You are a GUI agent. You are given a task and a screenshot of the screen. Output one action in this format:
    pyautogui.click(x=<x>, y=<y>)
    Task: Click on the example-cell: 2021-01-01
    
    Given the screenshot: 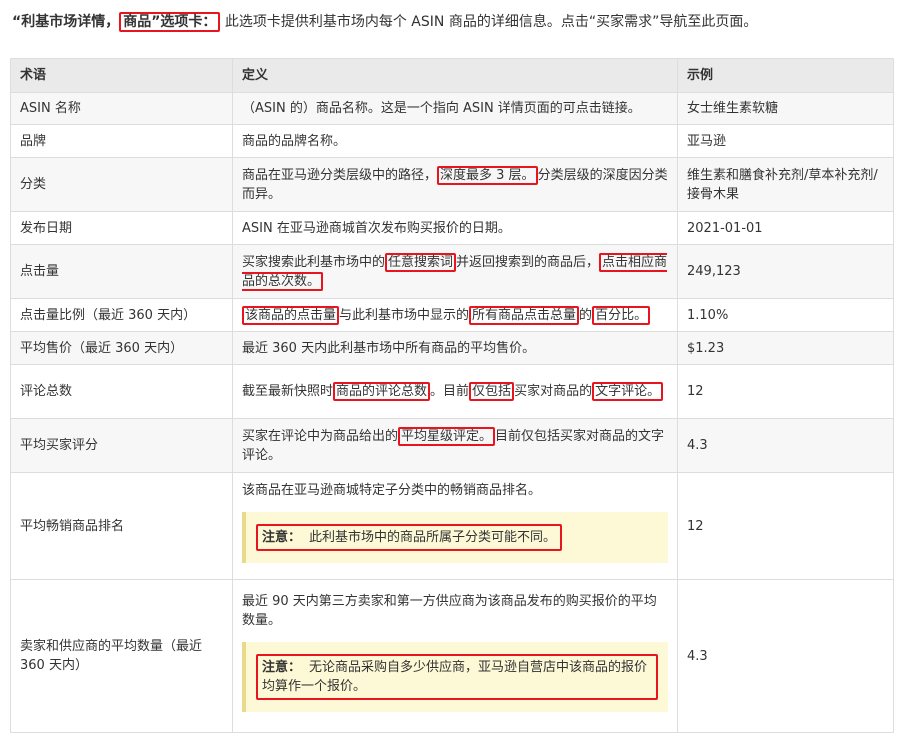 What is the action you would take?
    pyautogui.click(x=785, y=228)
    